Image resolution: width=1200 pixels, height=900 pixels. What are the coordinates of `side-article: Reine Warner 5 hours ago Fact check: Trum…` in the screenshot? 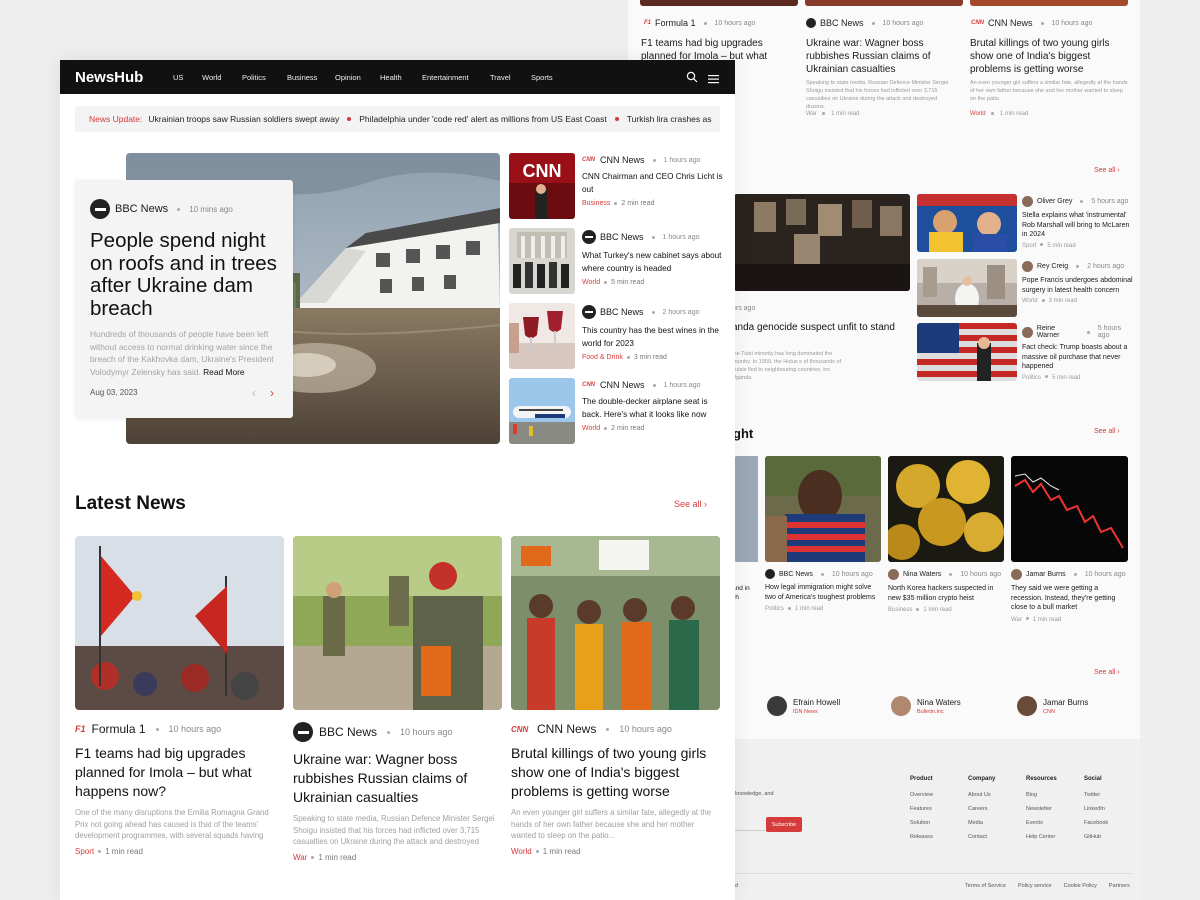 It's located at (1078, 353).